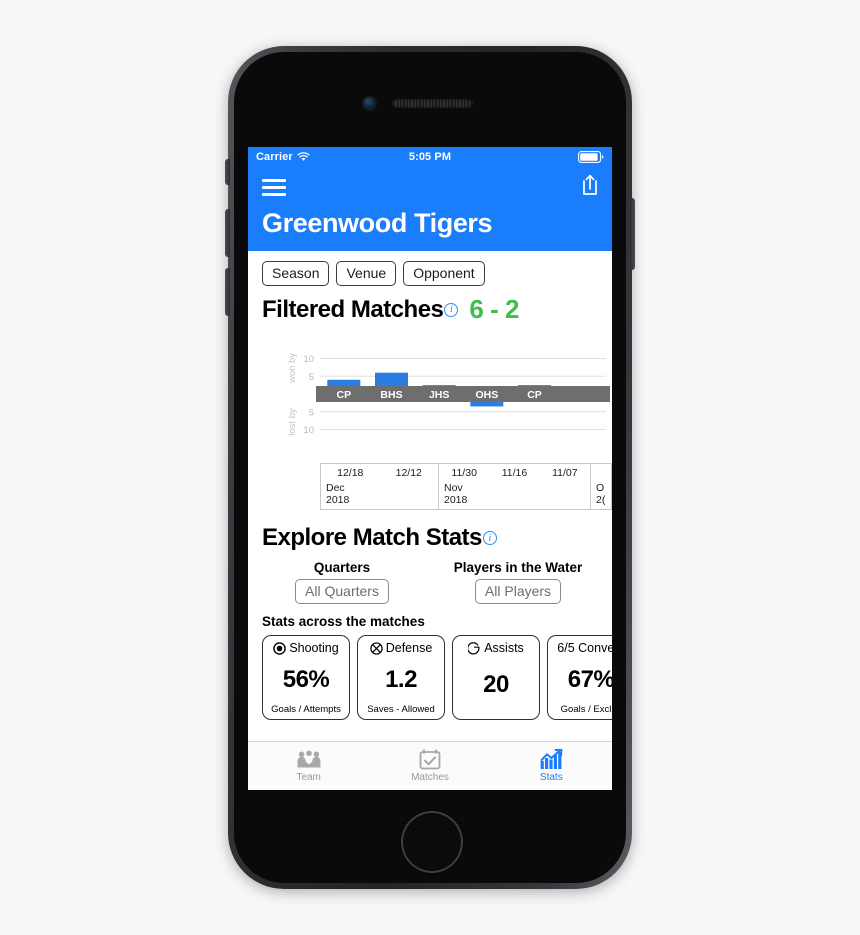 This screenshot has height=935, width=860. I want to click on tab-item-matches: Matches, so click(429, 766).